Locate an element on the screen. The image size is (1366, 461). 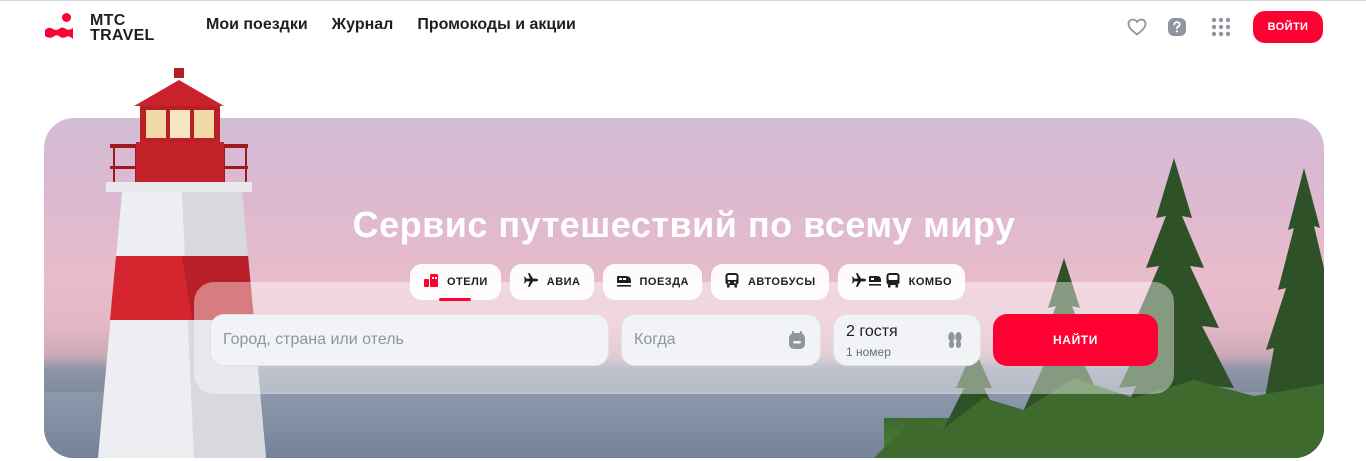
tab-hotels: ОТЕЛИ is located at coordinates (455, 282).